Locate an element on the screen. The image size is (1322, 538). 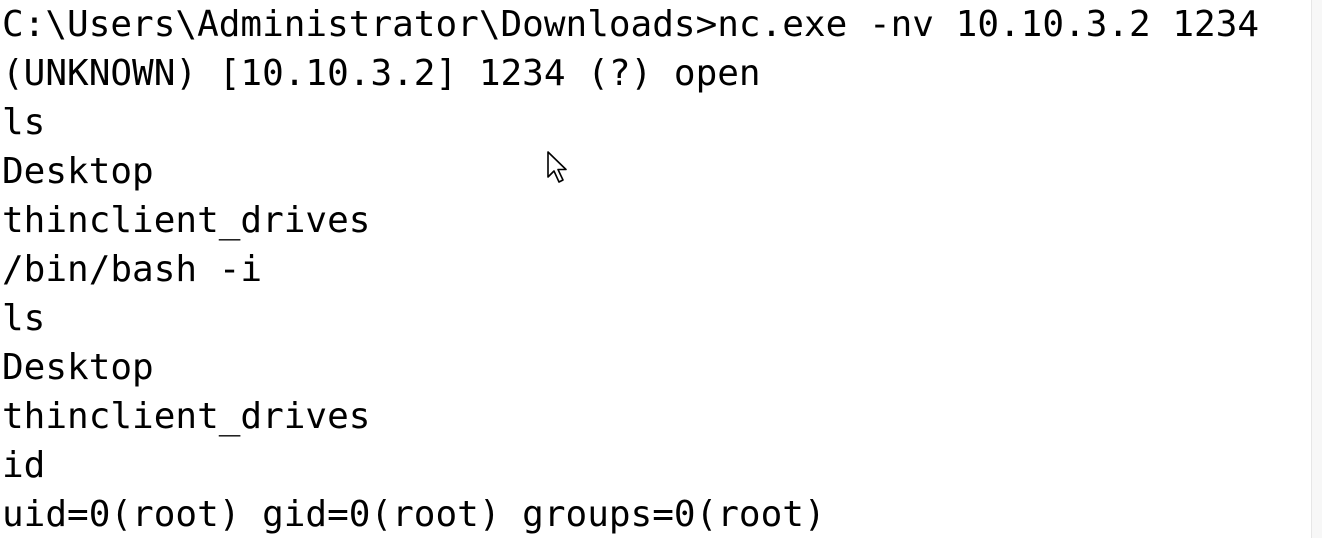
vertical-scrollbar is located at coordinates (1316, 269).